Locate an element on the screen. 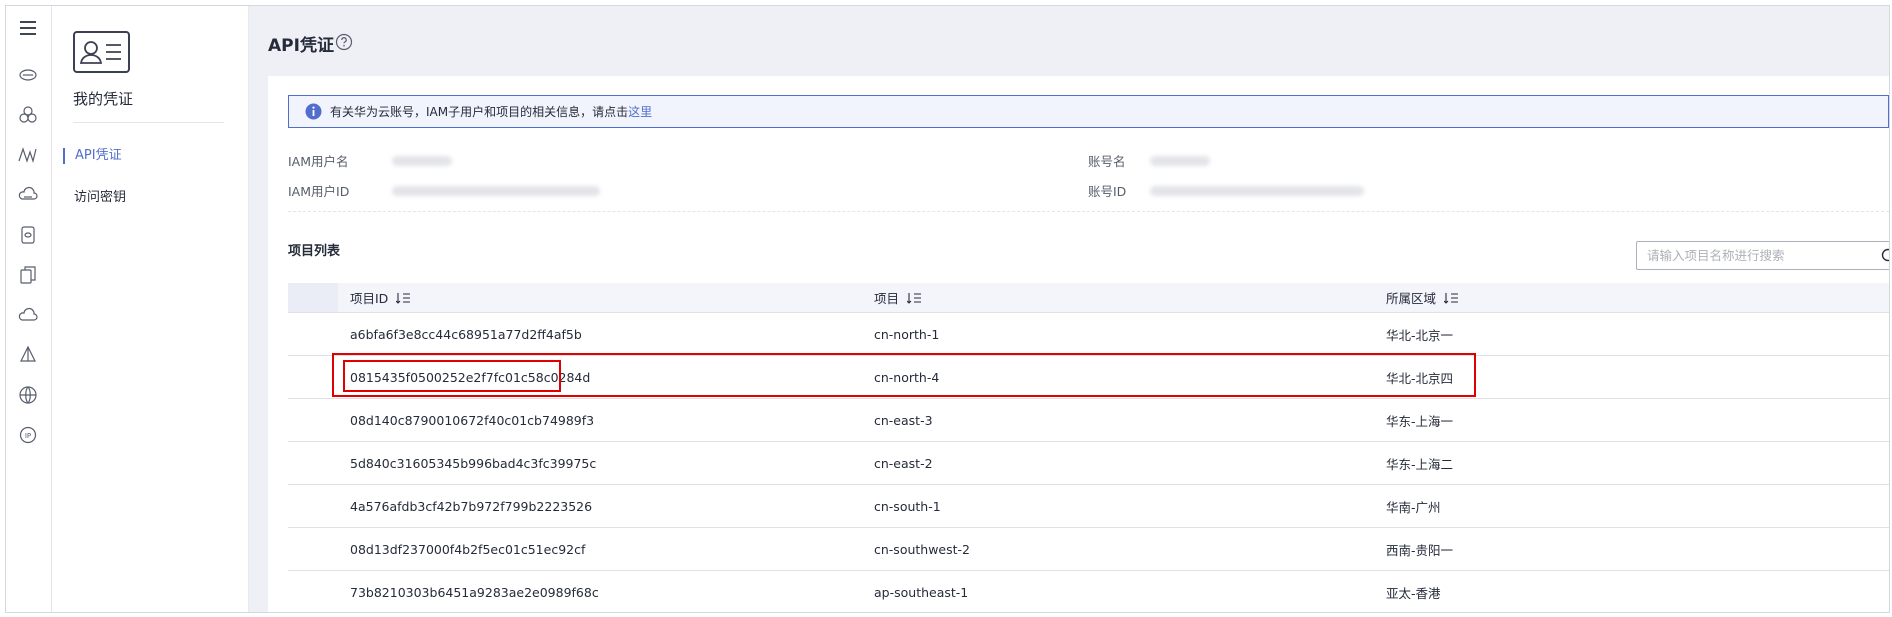 Image resolution: width=1892 pixels, height=617 pixels. cell-project: ap-southeast-1 is located at coordinates (921, 592).